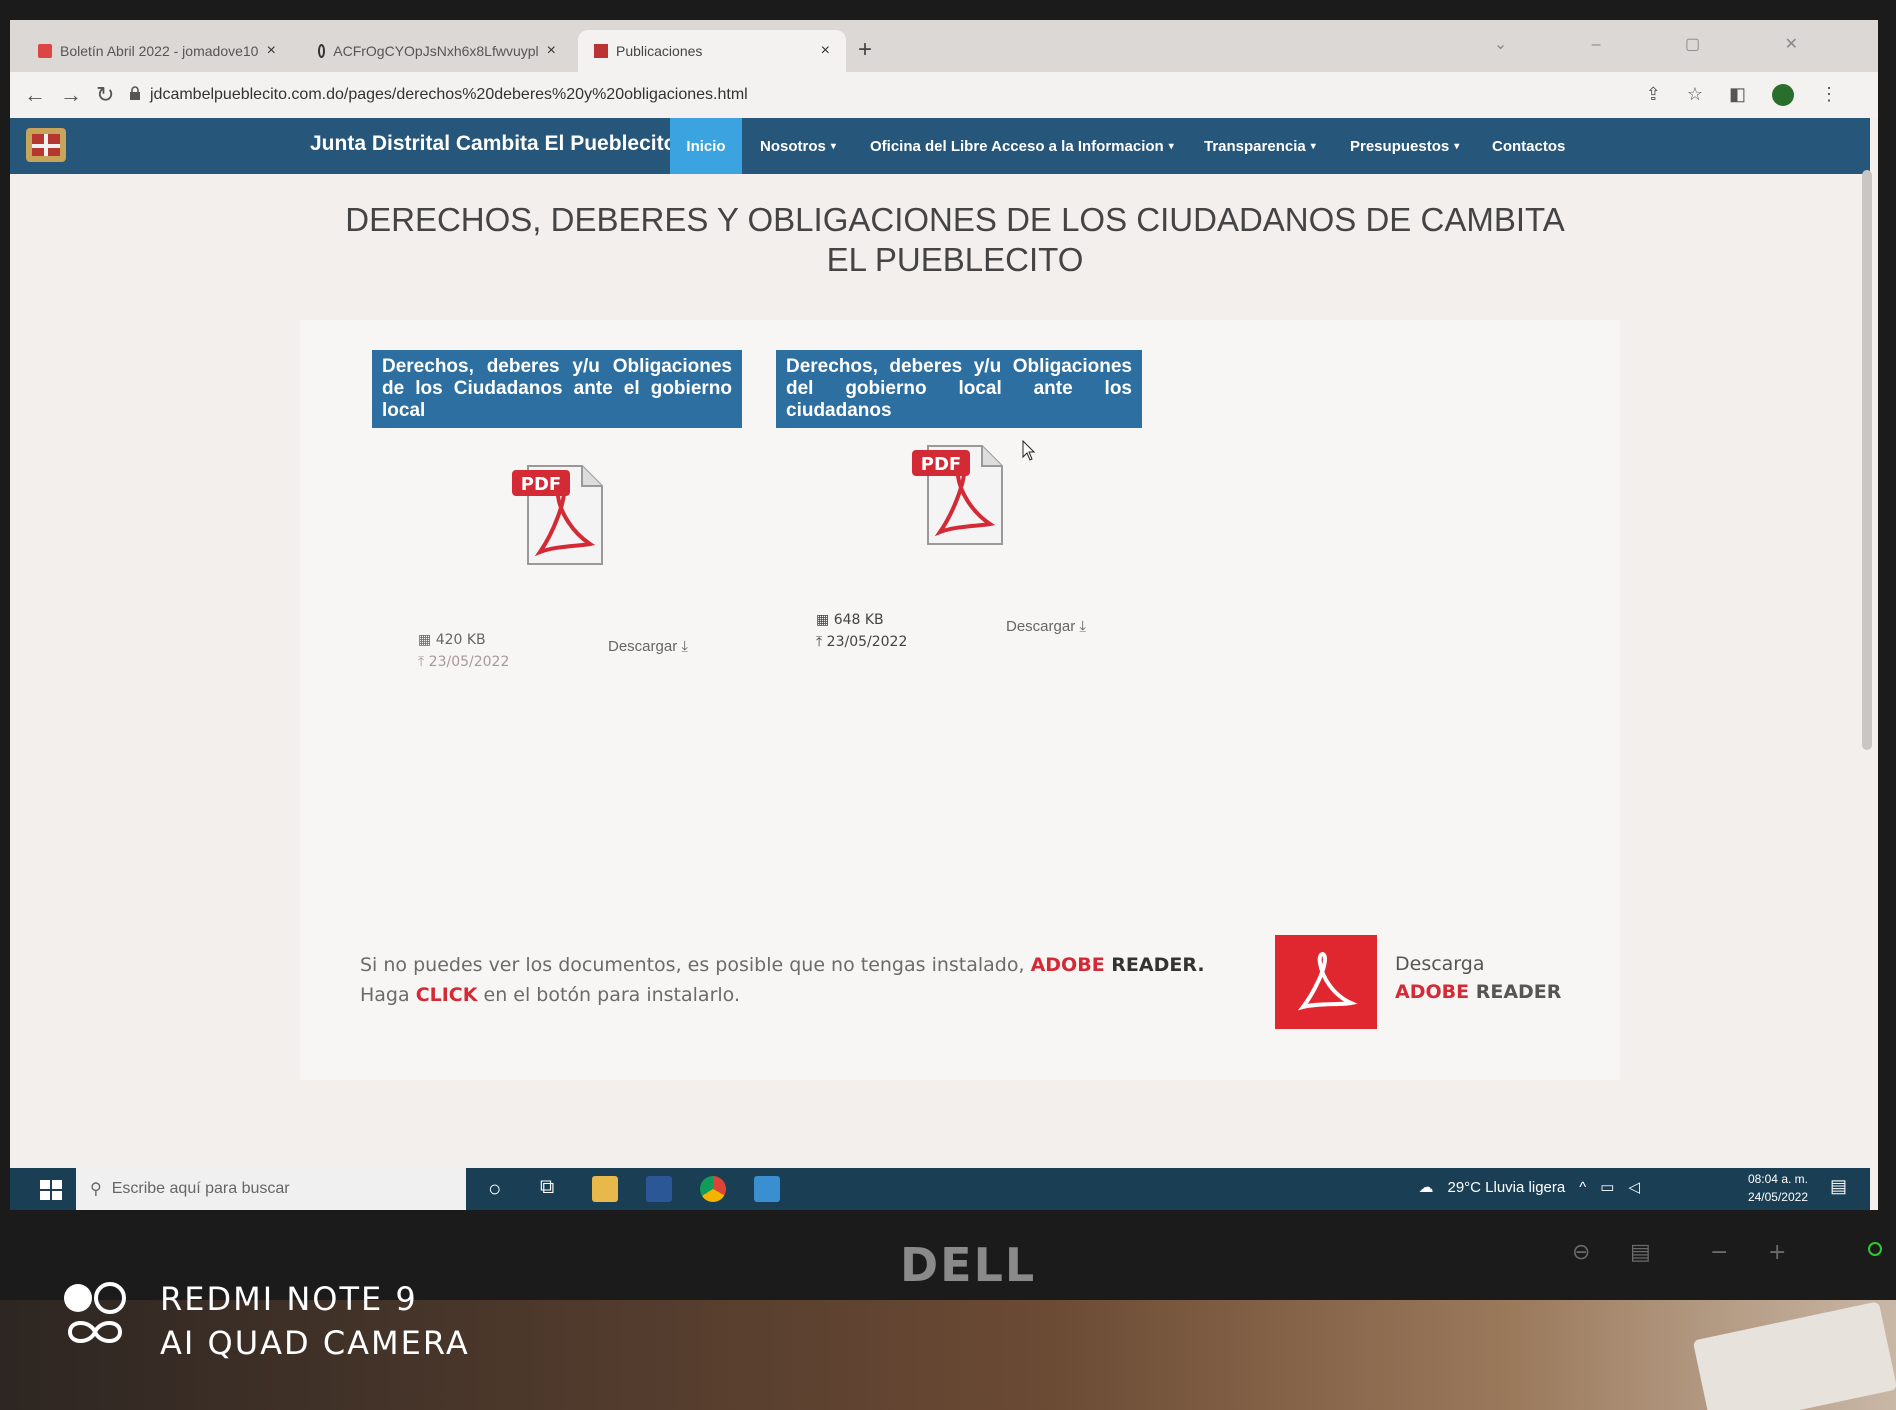  What do you see at coordinates (501, 1189) in the screenshot?
I see `cortana-icon: ○` at bounding box center [501, 1189].